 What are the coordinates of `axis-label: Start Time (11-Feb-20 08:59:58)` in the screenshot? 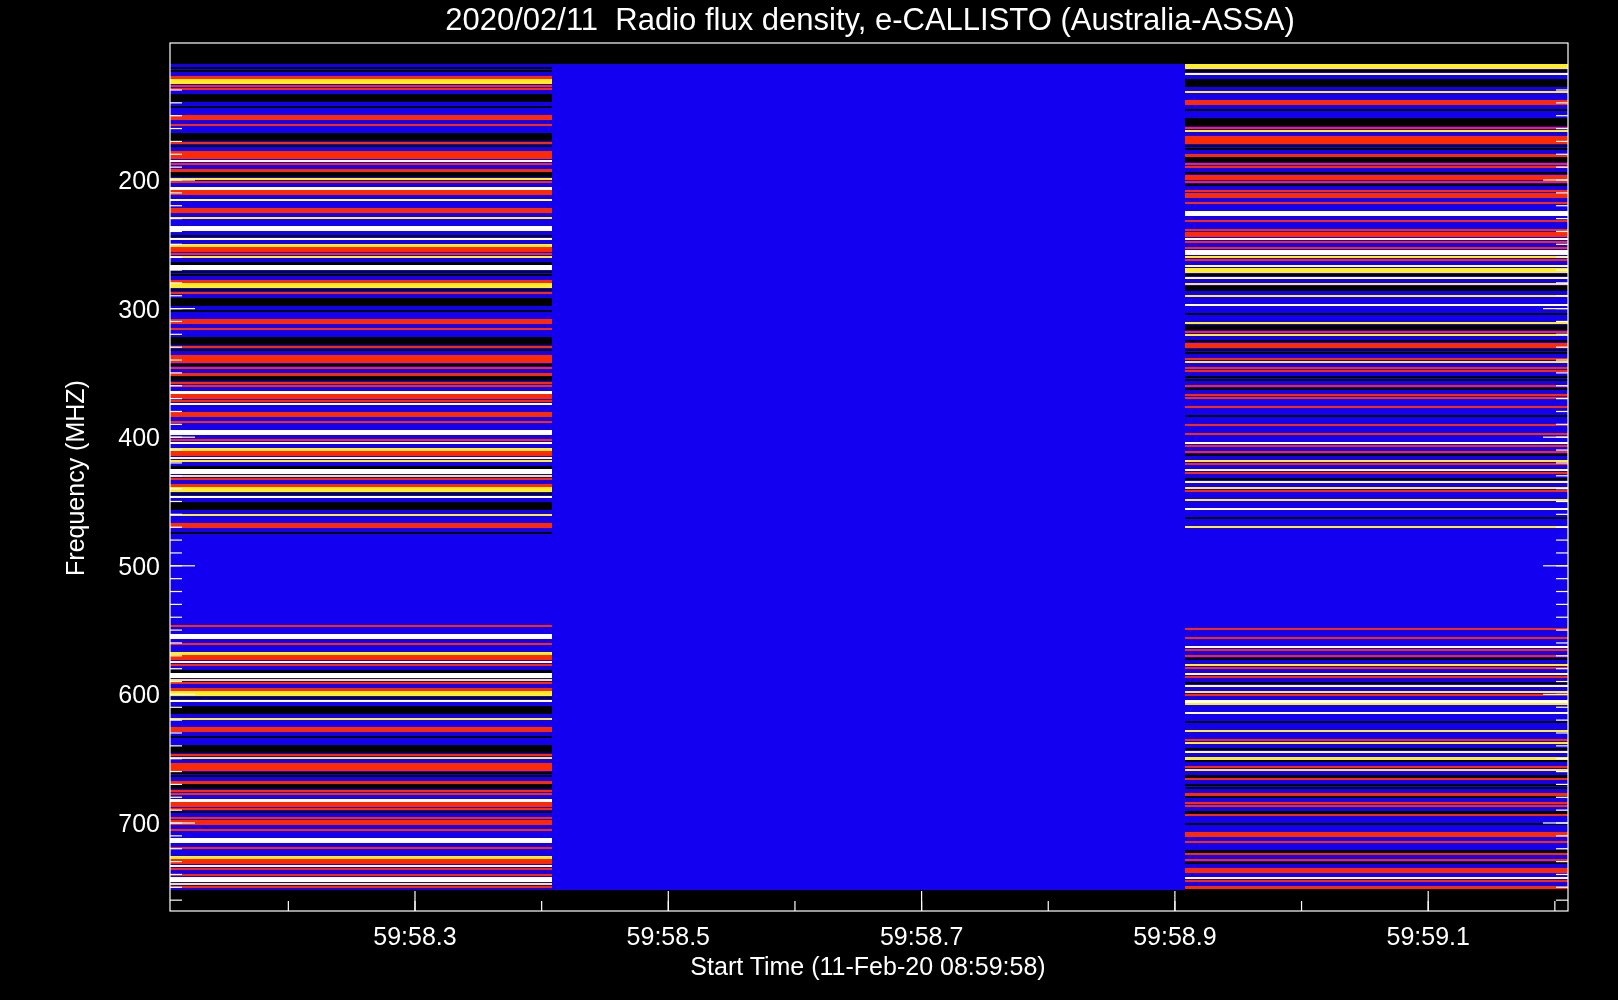 It's located at (868, 966).